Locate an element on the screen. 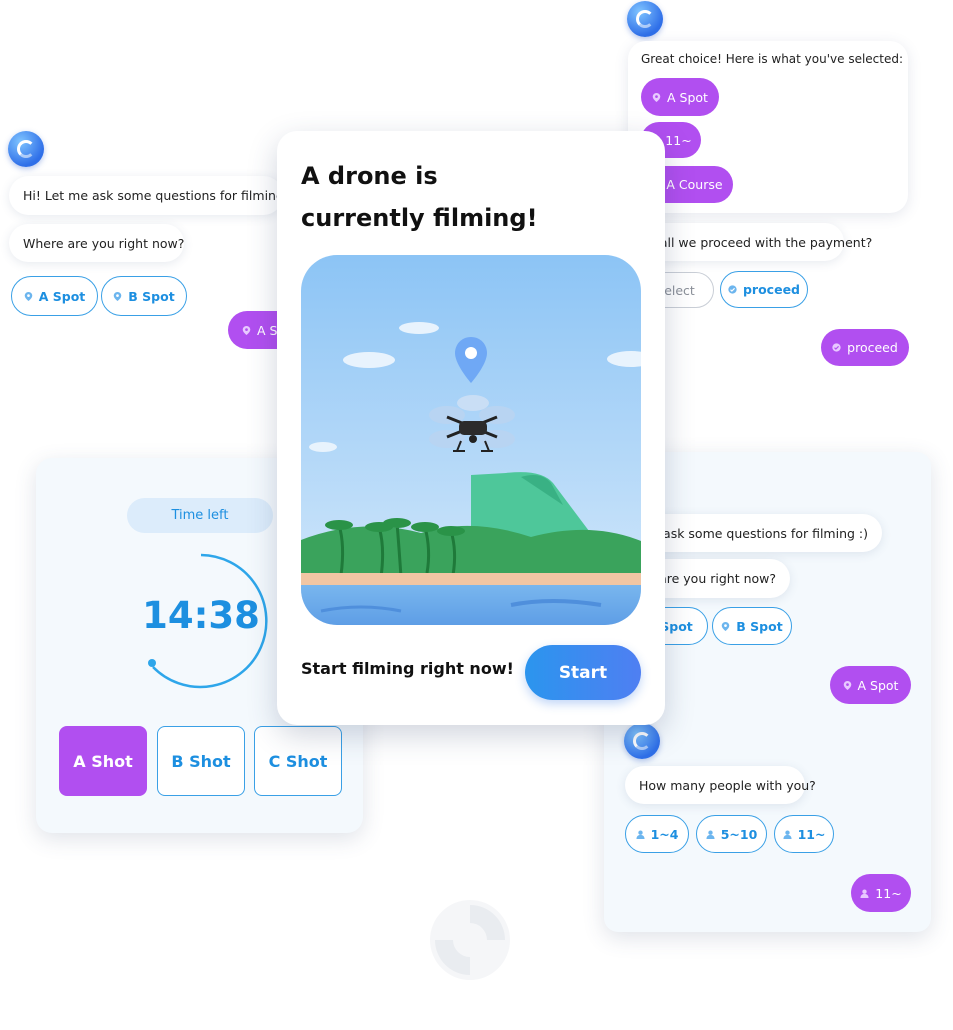  watermark-logo-icon is located at coordinates (470, 940).